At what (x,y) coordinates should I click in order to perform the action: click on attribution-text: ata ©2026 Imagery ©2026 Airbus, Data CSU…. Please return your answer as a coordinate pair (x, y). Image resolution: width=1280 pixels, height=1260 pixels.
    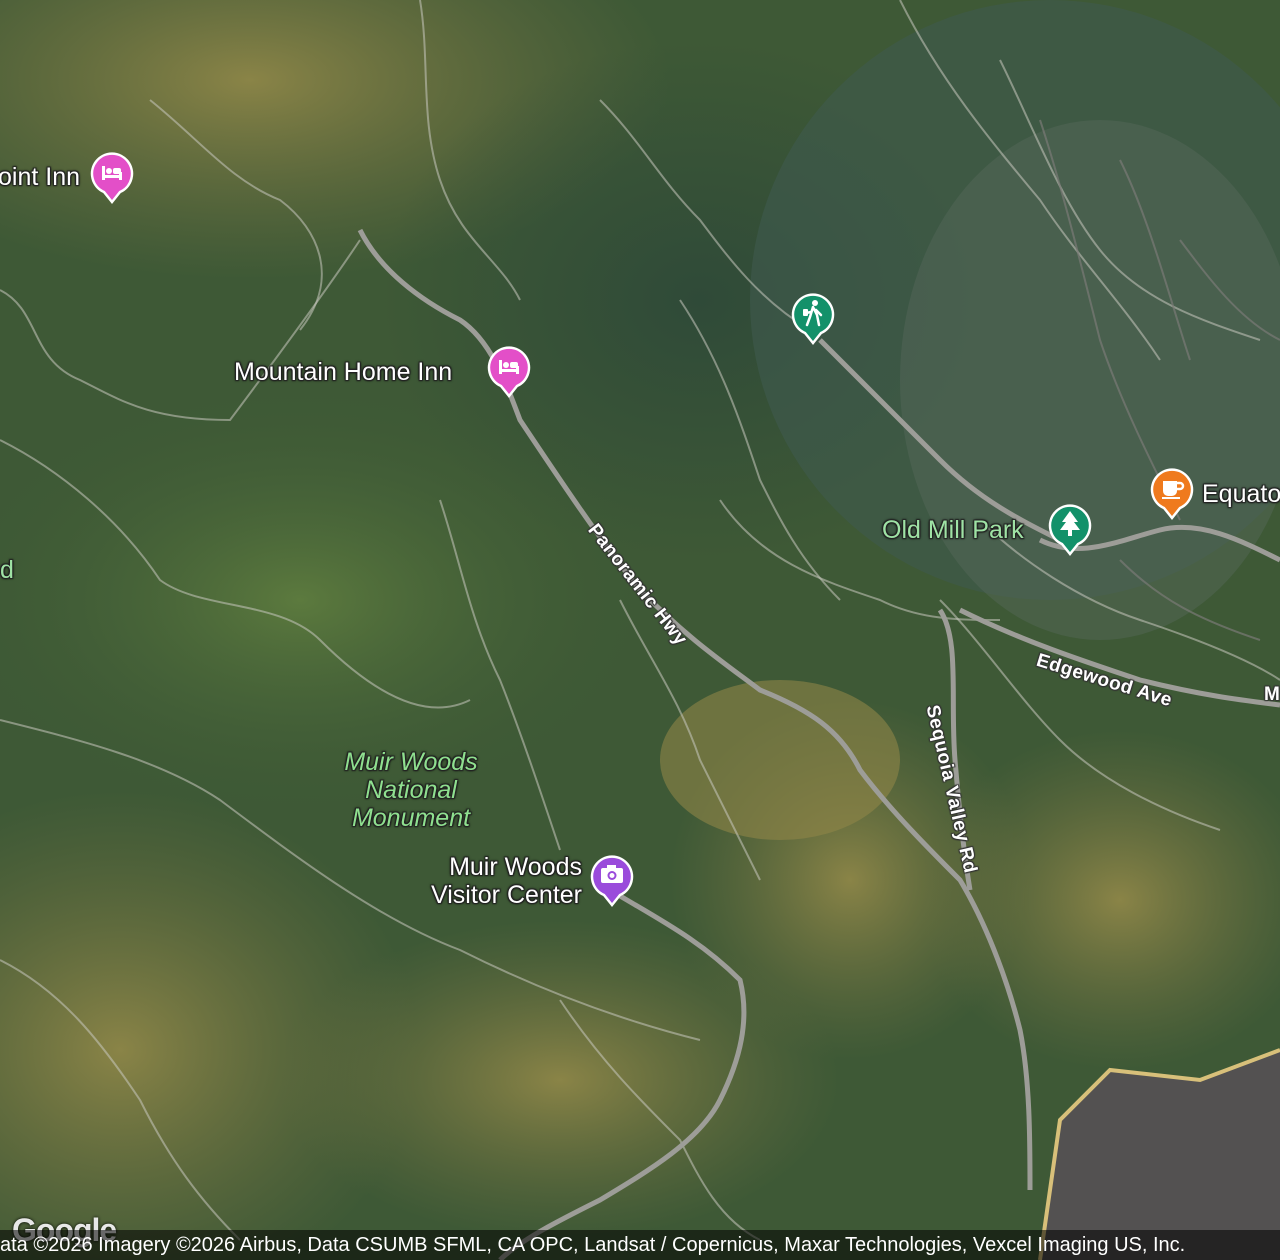
    Looking at the image, I should click on (593, 1245).